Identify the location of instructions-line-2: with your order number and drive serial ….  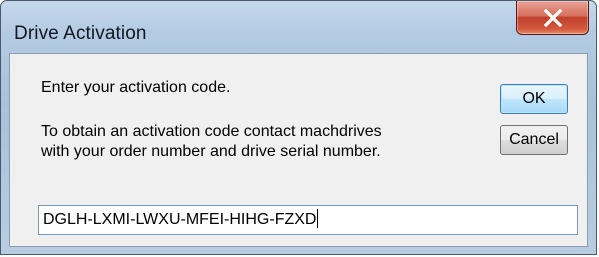
(211, 151).